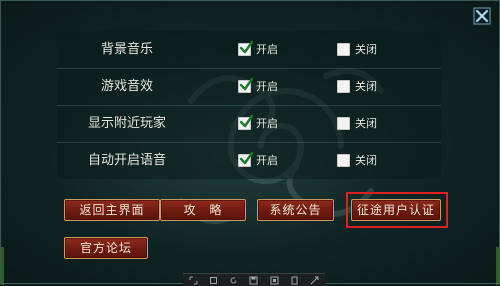  Describe the element at coordinates (274, 280) in the screenshot. I see `frame-icon` at that location.